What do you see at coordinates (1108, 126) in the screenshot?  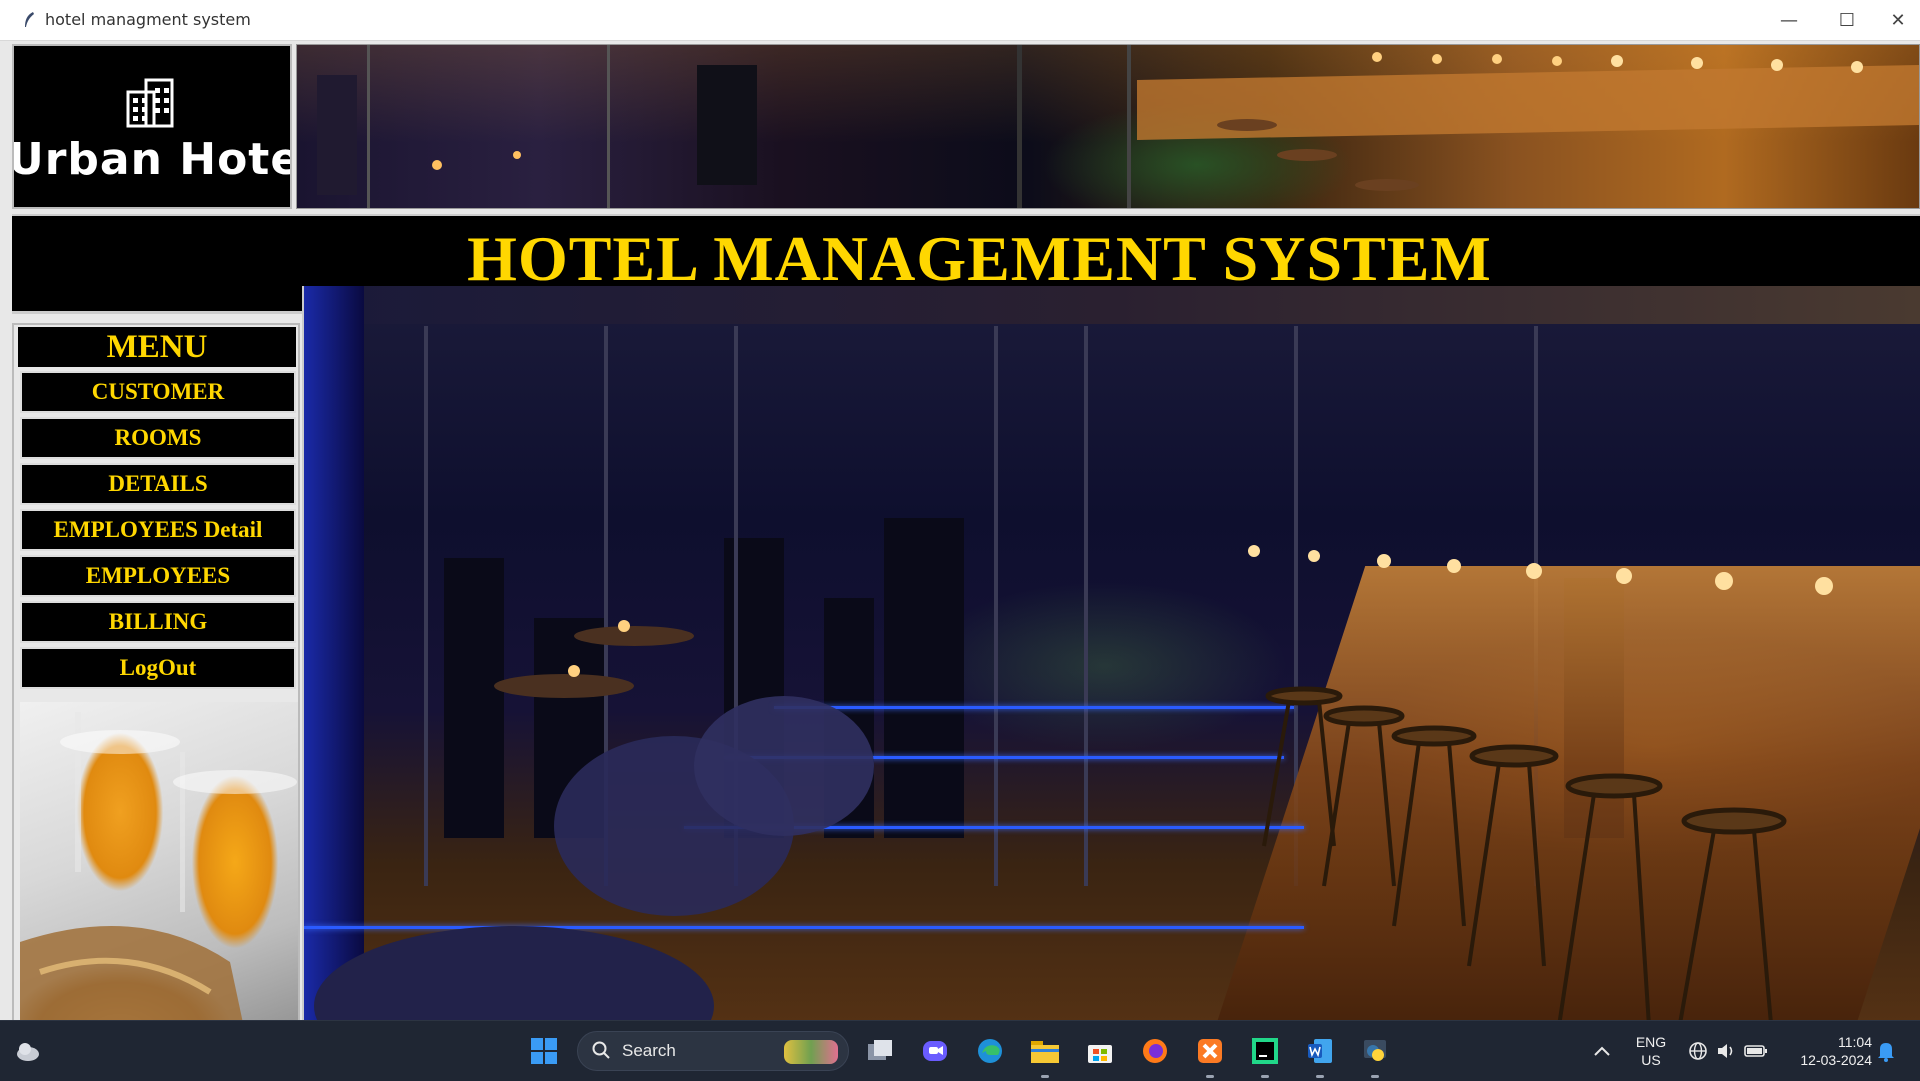 I see `header-banner-image` at bounding box center [1108, 126].